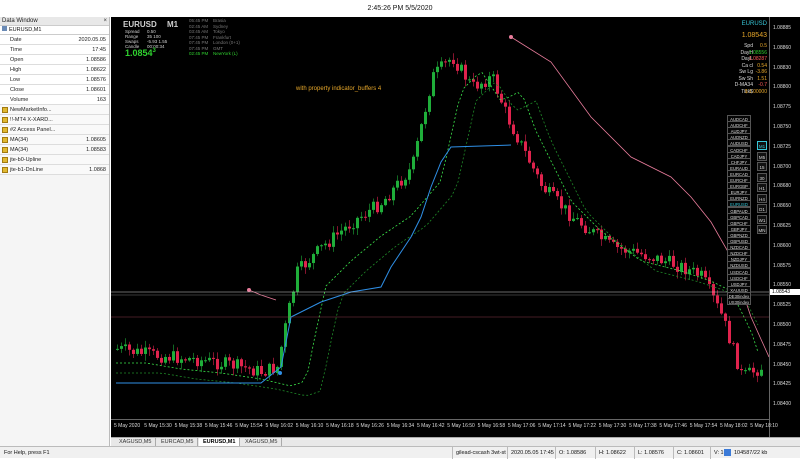 Image resolution: width=800 pixels, height=459 pixels. What do you see at coordinates (762, 145) in the screenshot?
I see `timeframe-button: M1` at bounding box center [762, 145].